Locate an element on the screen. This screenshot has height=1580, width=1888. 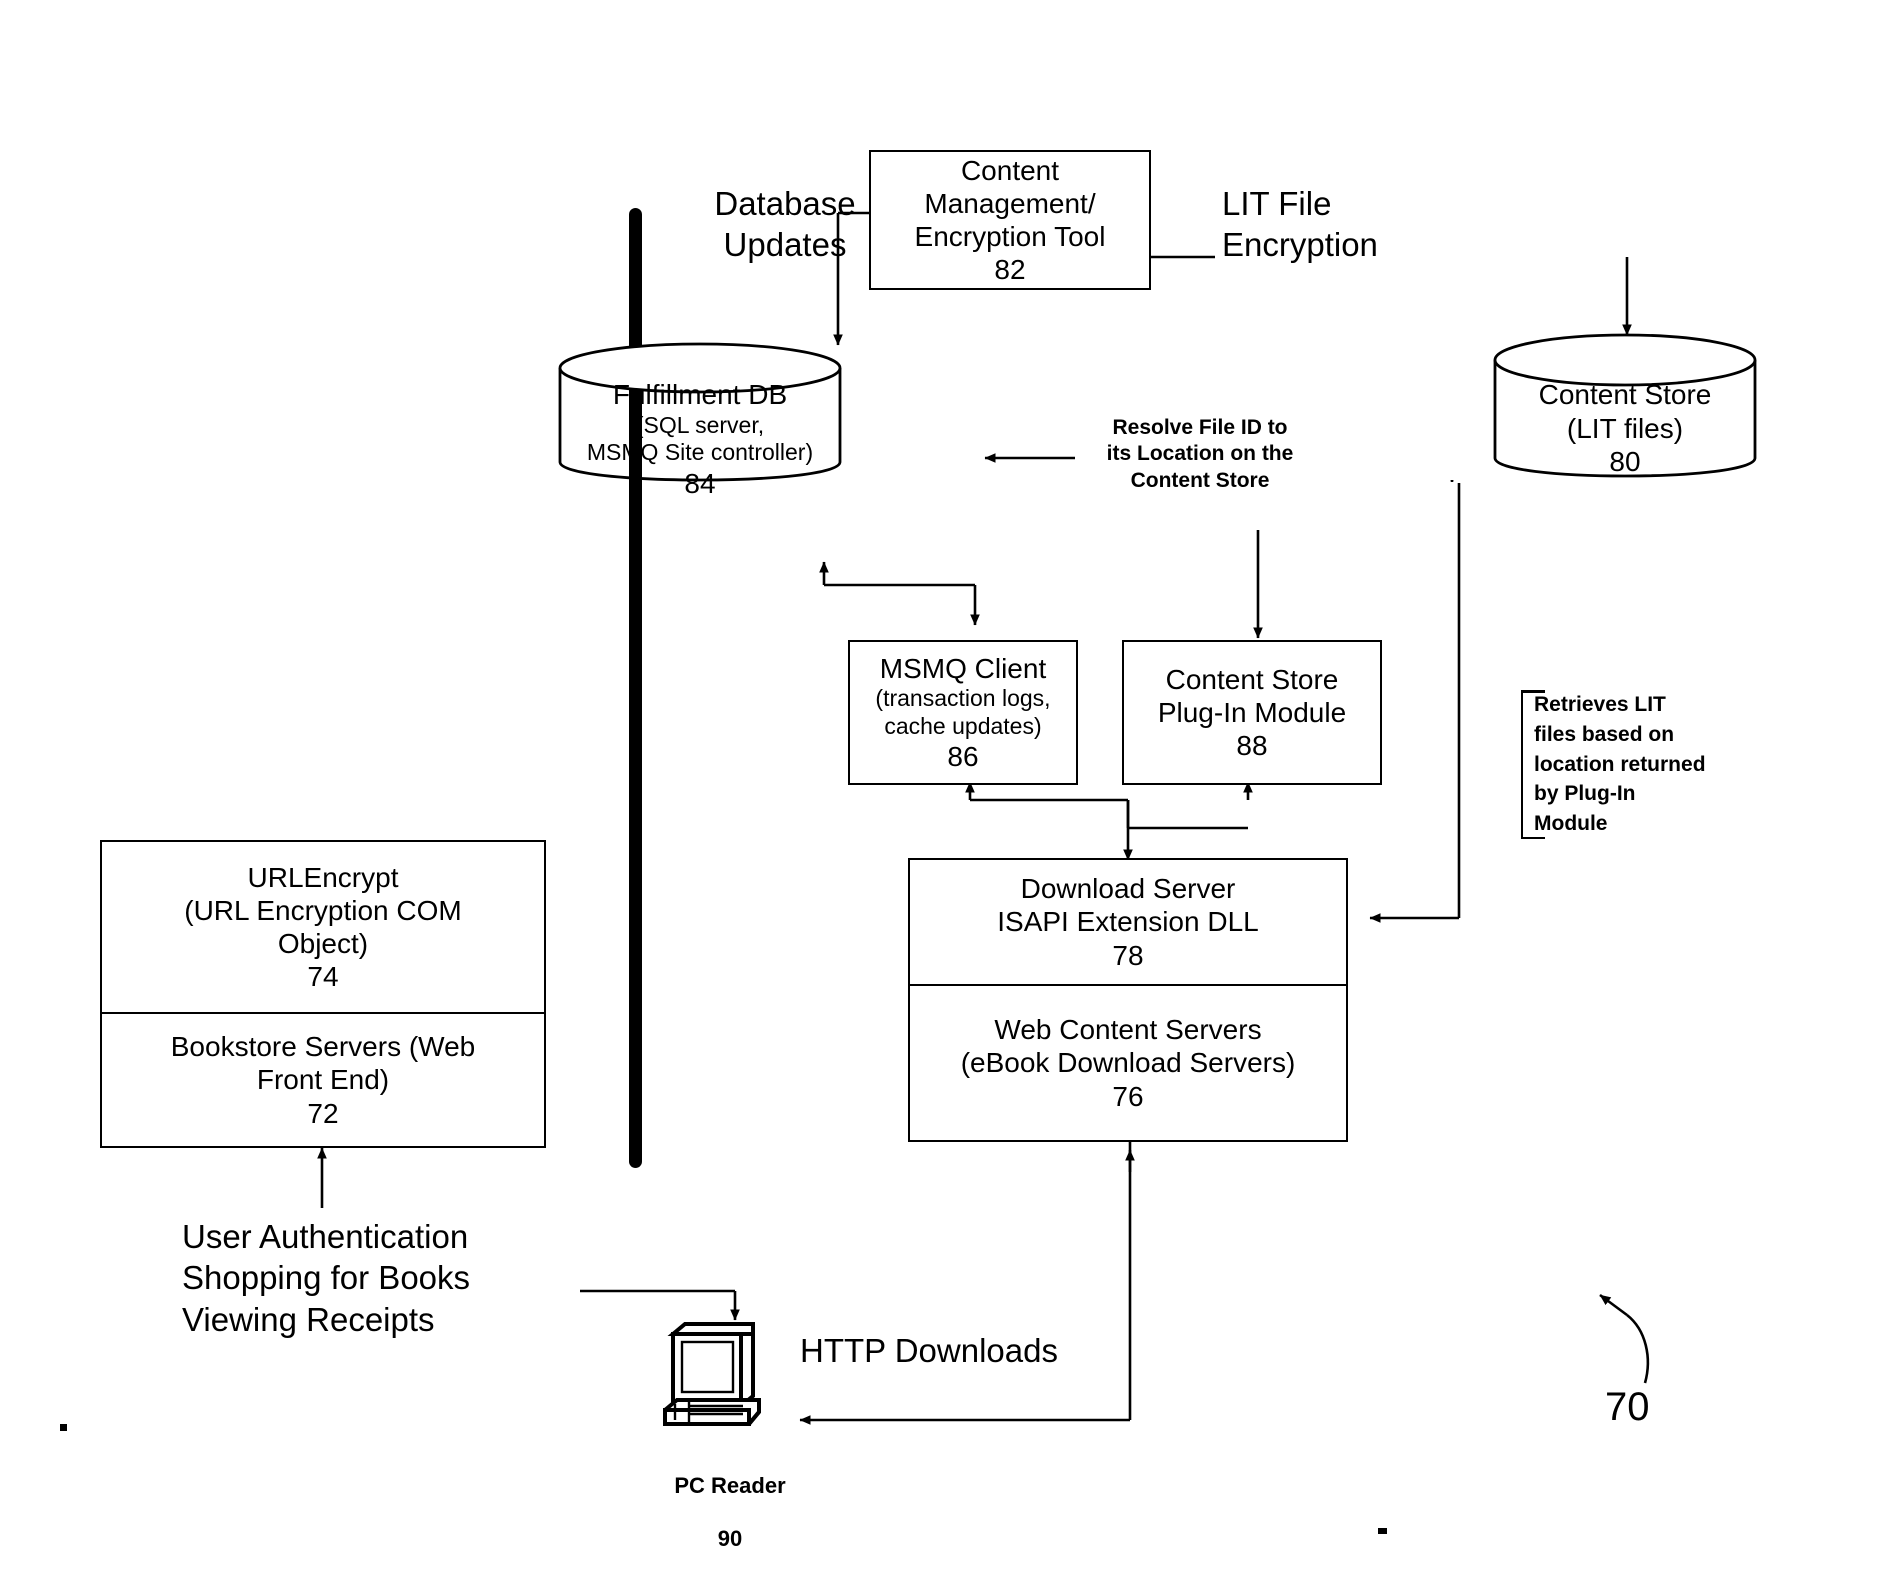
figure-number: 70 is located at coordinates (1627, 1407).